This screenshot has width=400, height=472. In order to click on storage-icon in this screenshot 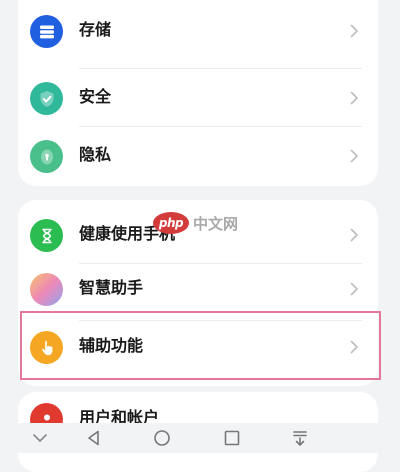, I will do `click(46, 31)`.